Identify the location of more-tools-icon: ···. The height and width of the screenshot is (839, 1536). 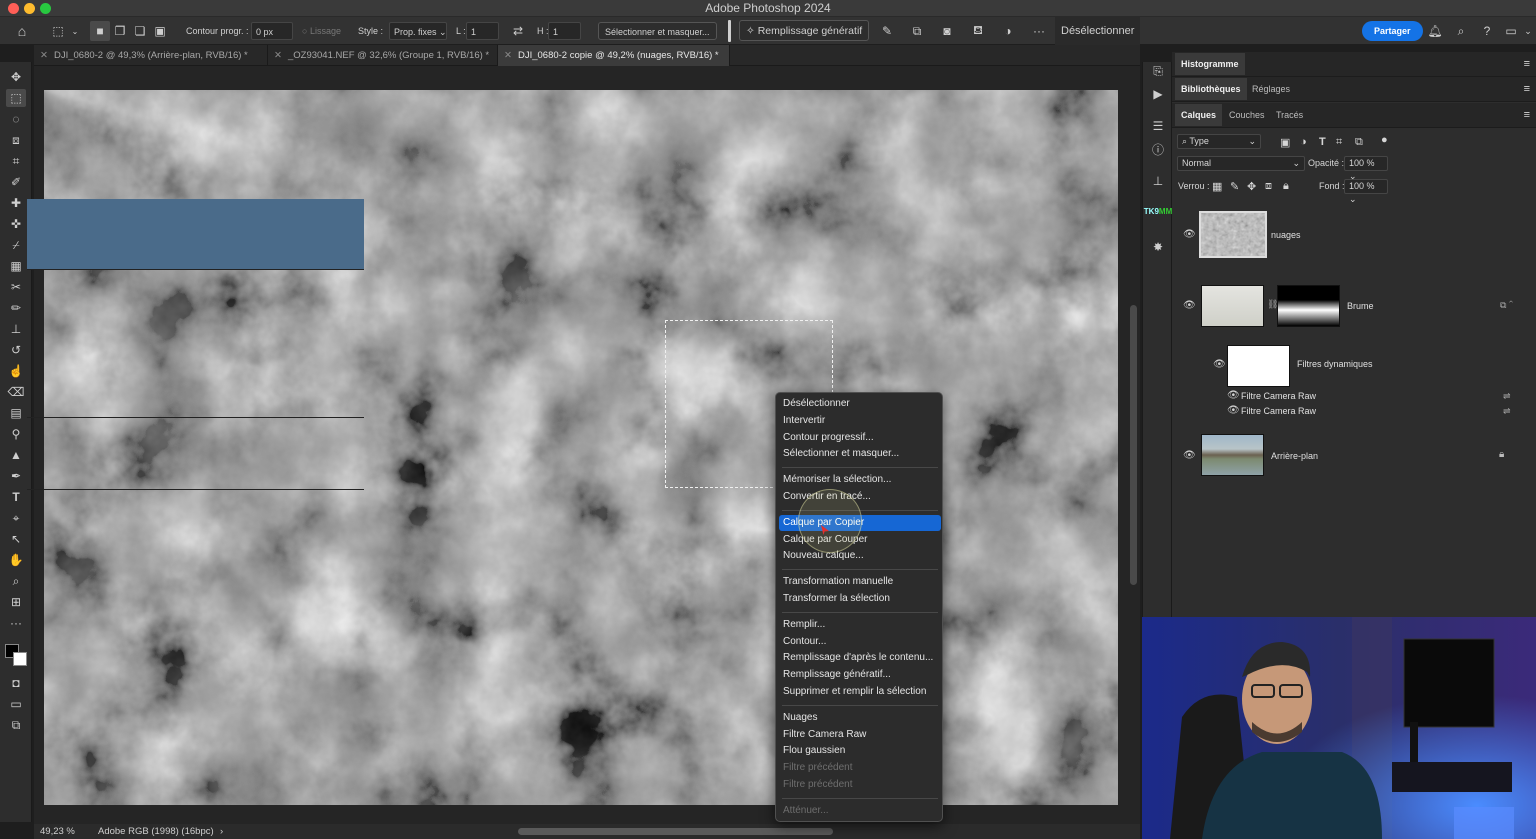
(16, 623).